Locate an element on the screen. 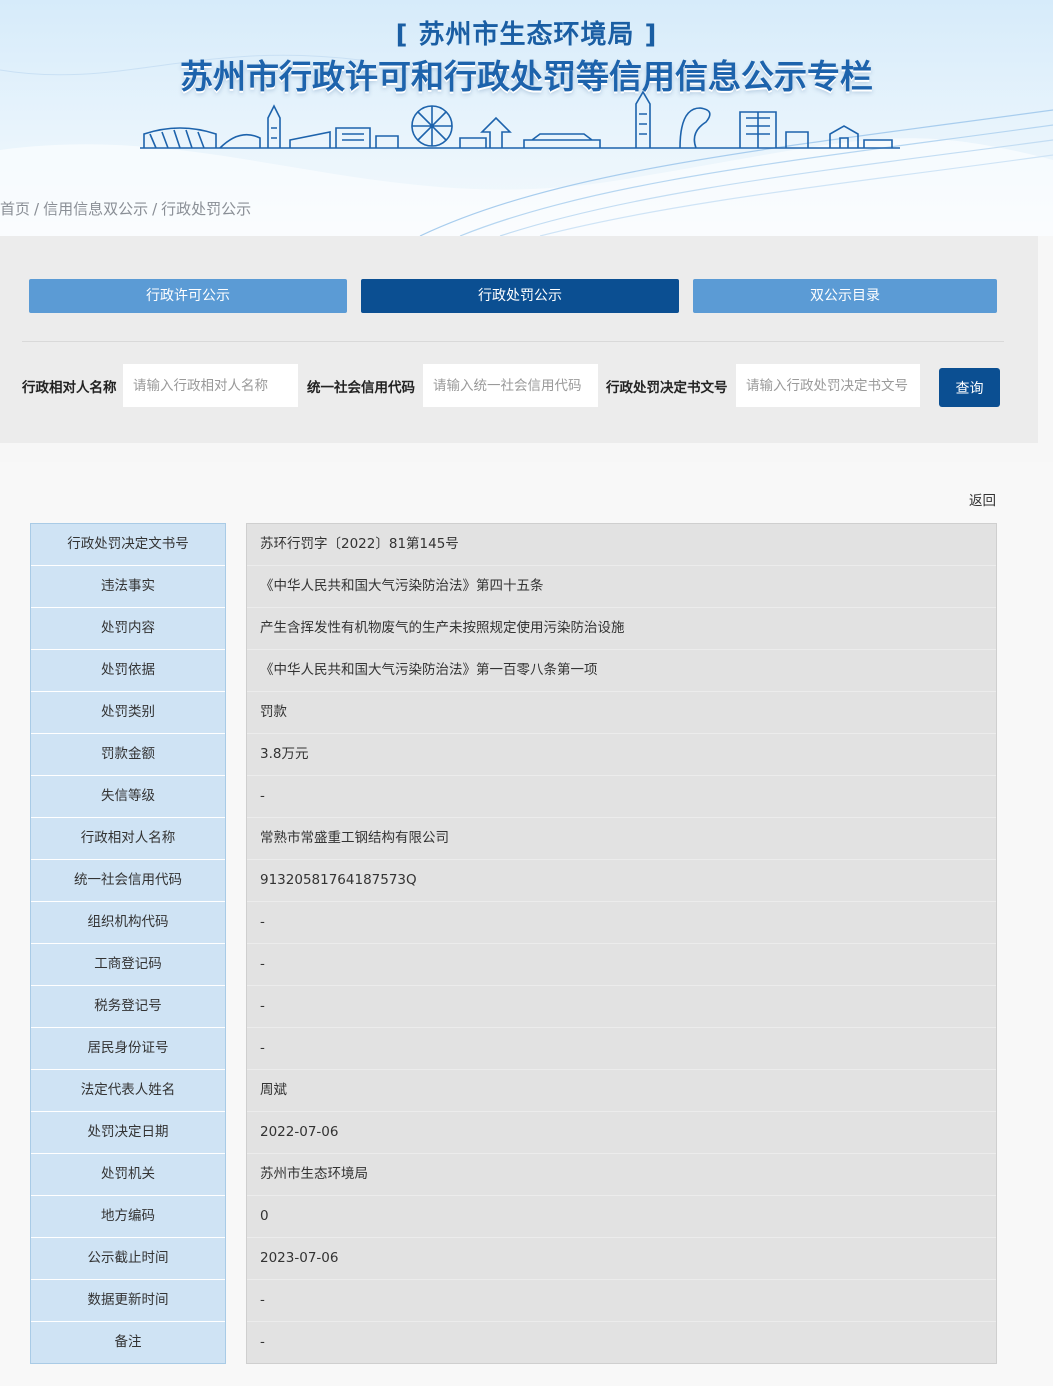 This screenshot has height=1386, width=1053. detail-label: 公示截止时间 is located at coordinates (128, 1259).